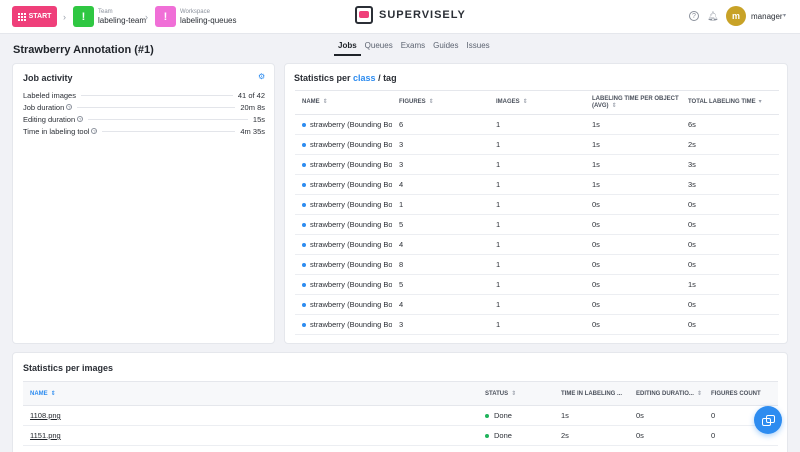 The width and height of the screenshot is (800, 452). I want to click on tab-issues: Issues, so click(478, 48).